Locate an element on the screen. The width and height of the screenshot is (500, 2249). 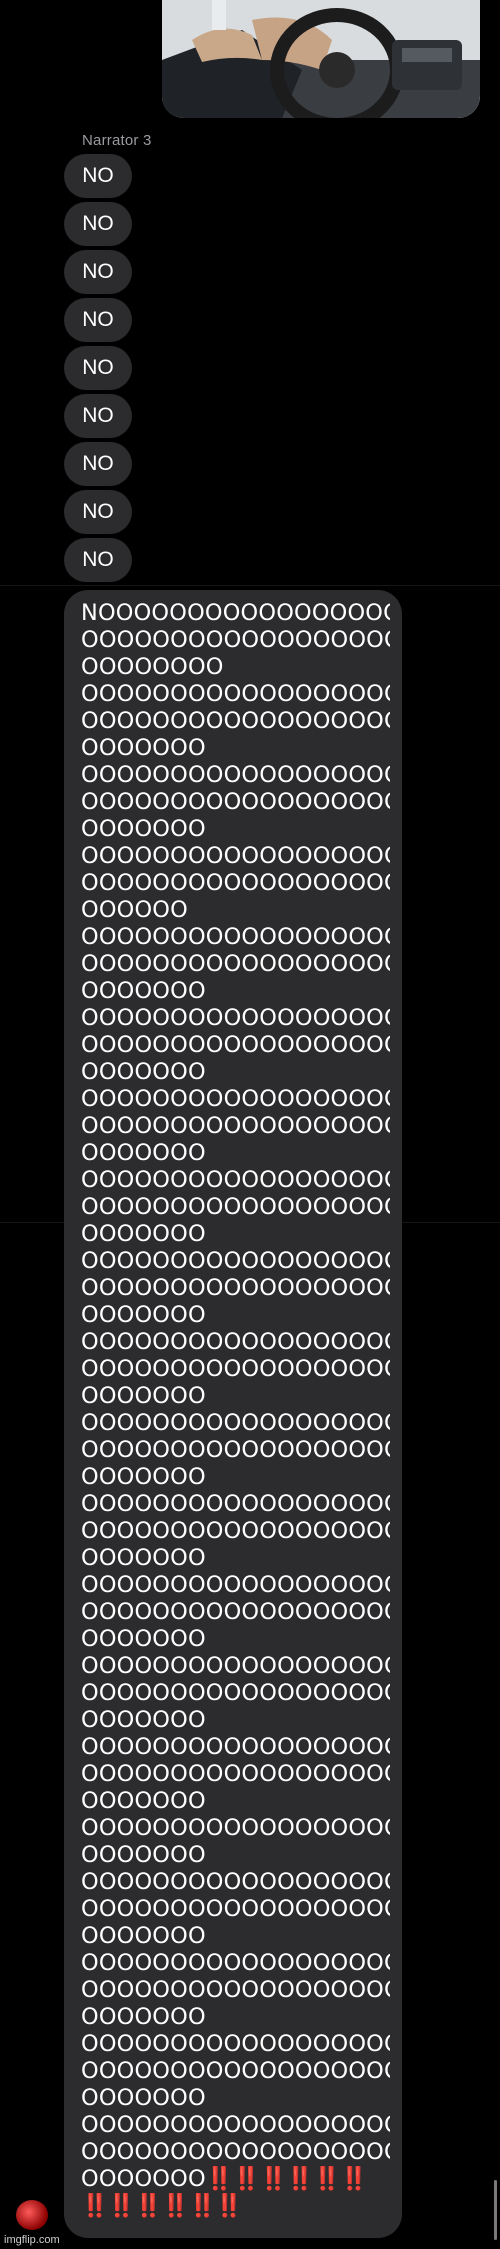
photo-driver-image is located at coordinates (321, 59).